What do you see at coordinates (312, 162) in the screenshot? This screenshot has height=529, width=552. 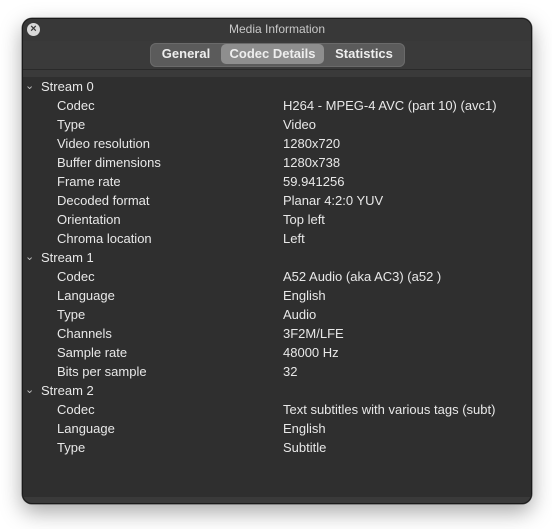 I see `property-value: 1280x738` at bounding box center [312, 162].